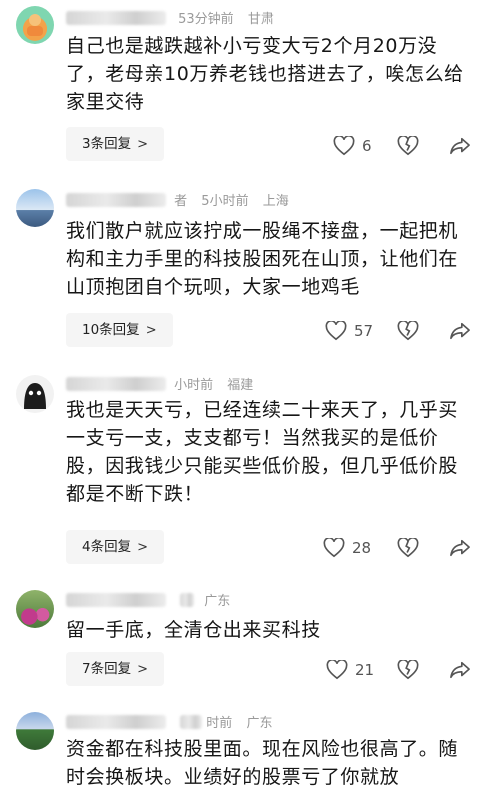  Describe the element at coordinates (365, 670) in the screenshot. I see `like-count: 21` at that location.